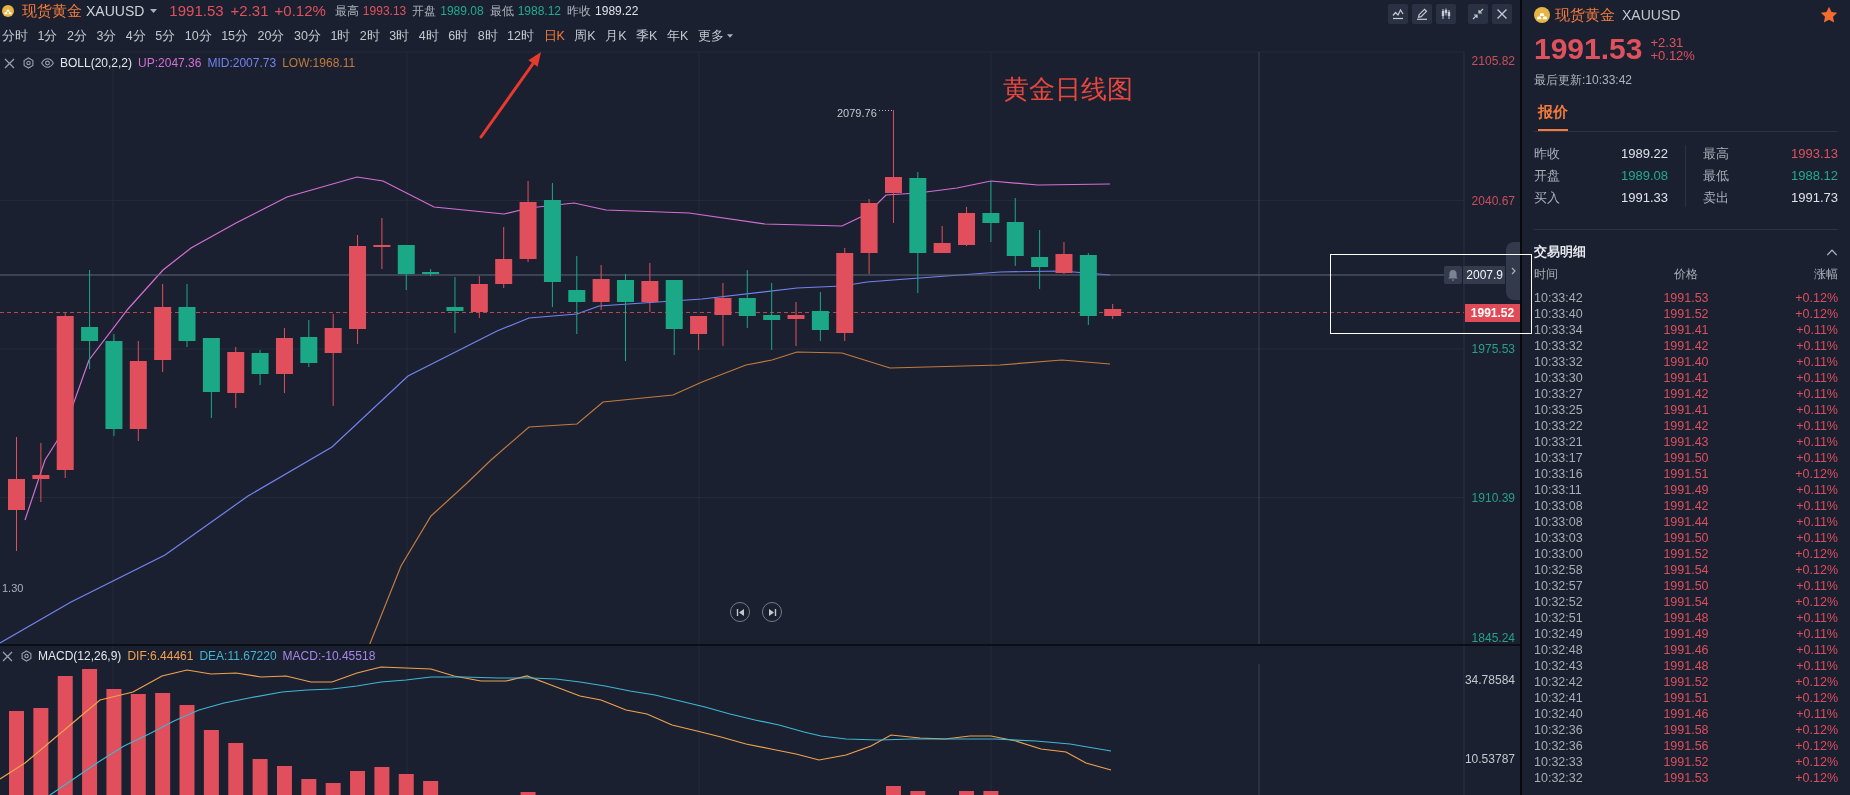 This screenshot has width=1850, height=795. What do you see at coordinates (340, 36) in the screenshot?
I see `timeframe-tab: 1时` at bounding box center [340, 36].